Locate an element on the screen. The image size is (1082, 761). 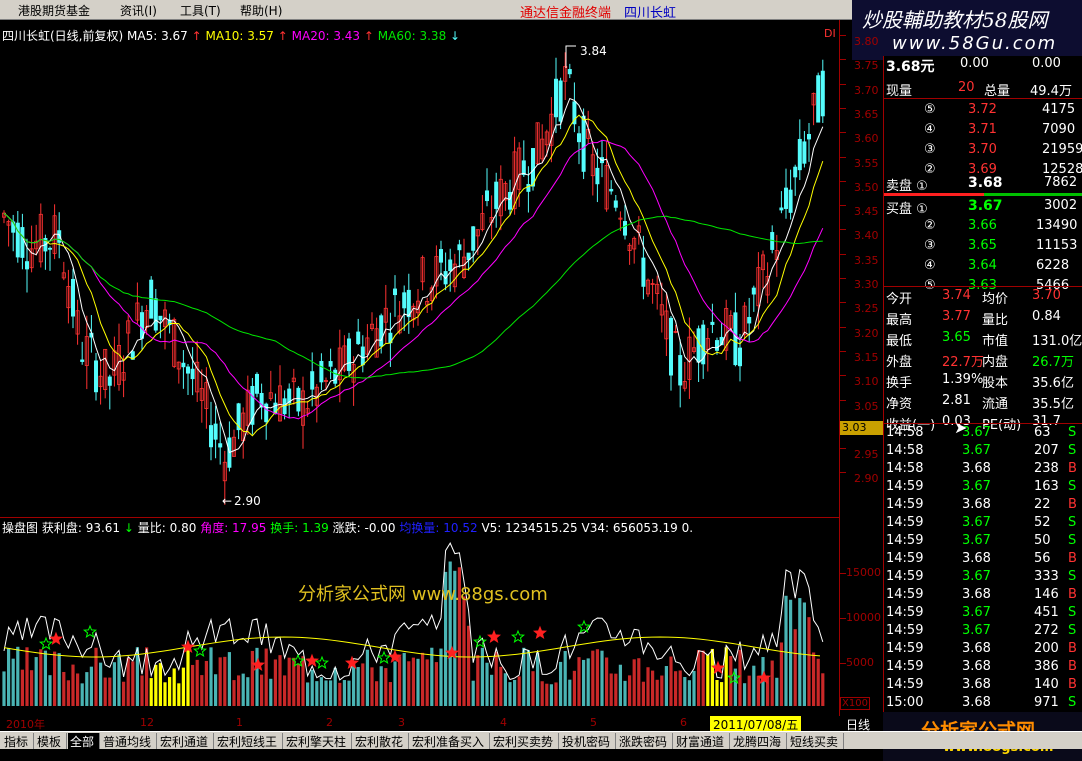
current-price-box: 3.03 is located at coordinates (861, 428).